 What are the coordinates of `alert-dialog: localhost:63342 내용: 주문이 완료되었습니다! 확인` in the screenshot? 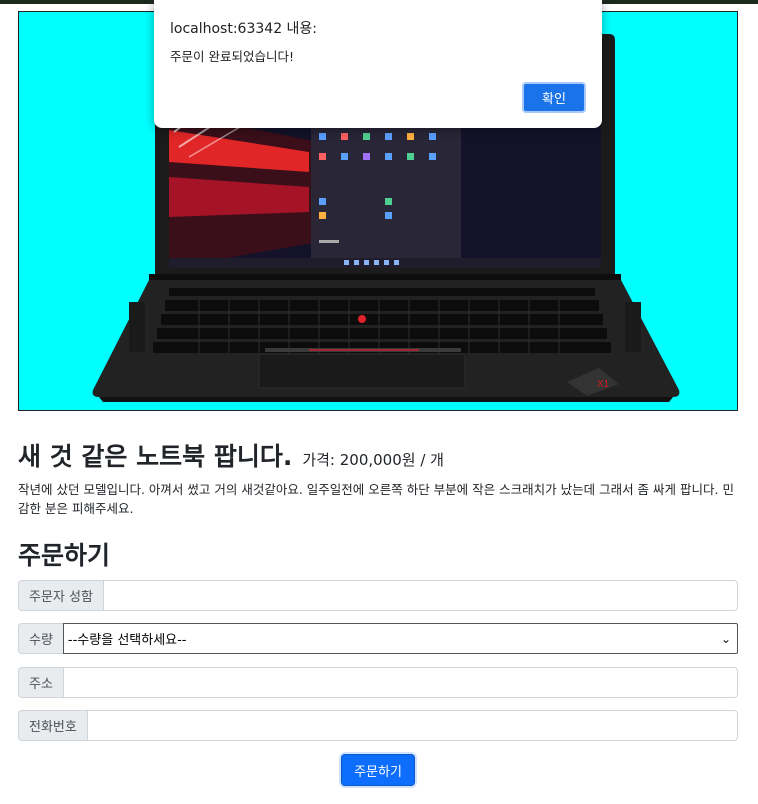 It's located at (378, 64).